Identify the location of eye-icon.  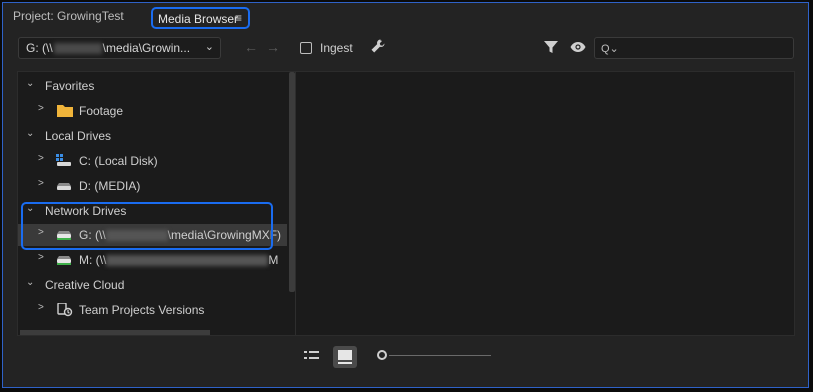
(578, 48).